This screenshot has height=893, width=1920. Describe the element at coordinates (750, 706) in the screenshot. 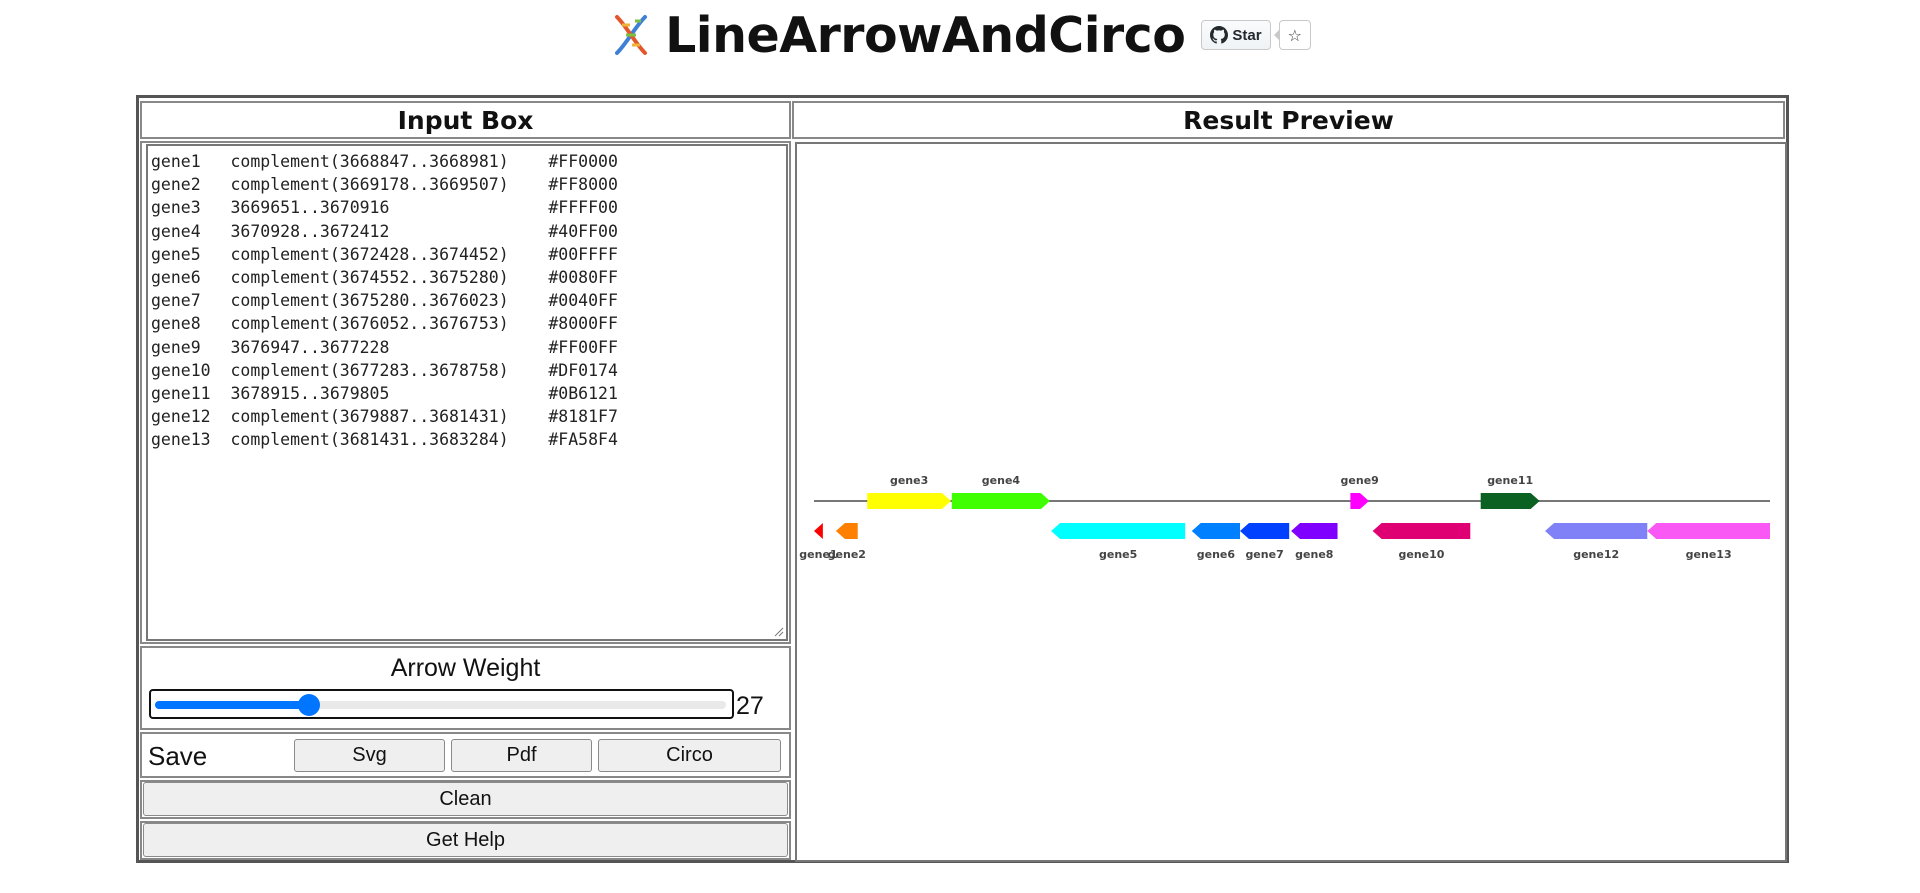

I see `arrow-weight-value: 27` at that location.